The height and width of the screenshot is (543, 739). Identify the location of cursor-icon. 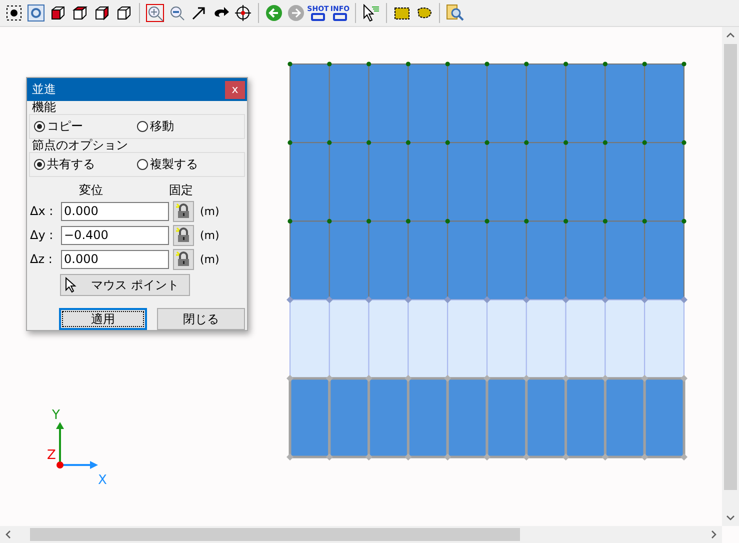
(71, 285).